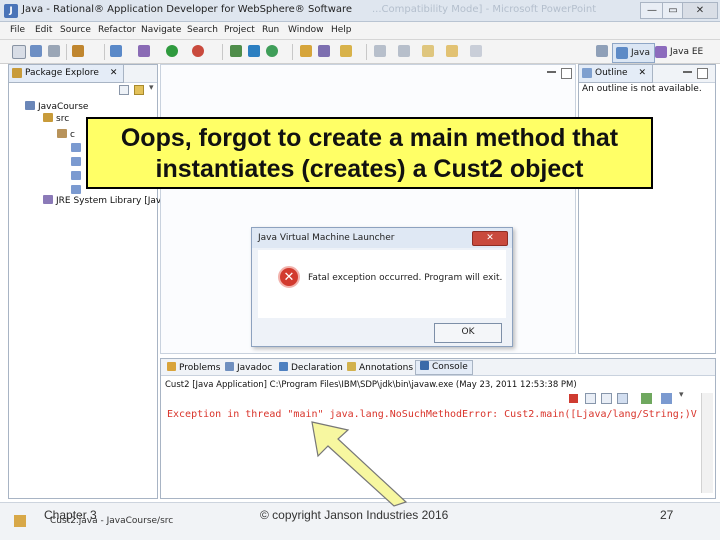 The height and width of the screenshot is (540, 720). What do you see at coordinates (17, 30) in the screenshot?
I see `menu-file: File` at bounding box center [17, 30].